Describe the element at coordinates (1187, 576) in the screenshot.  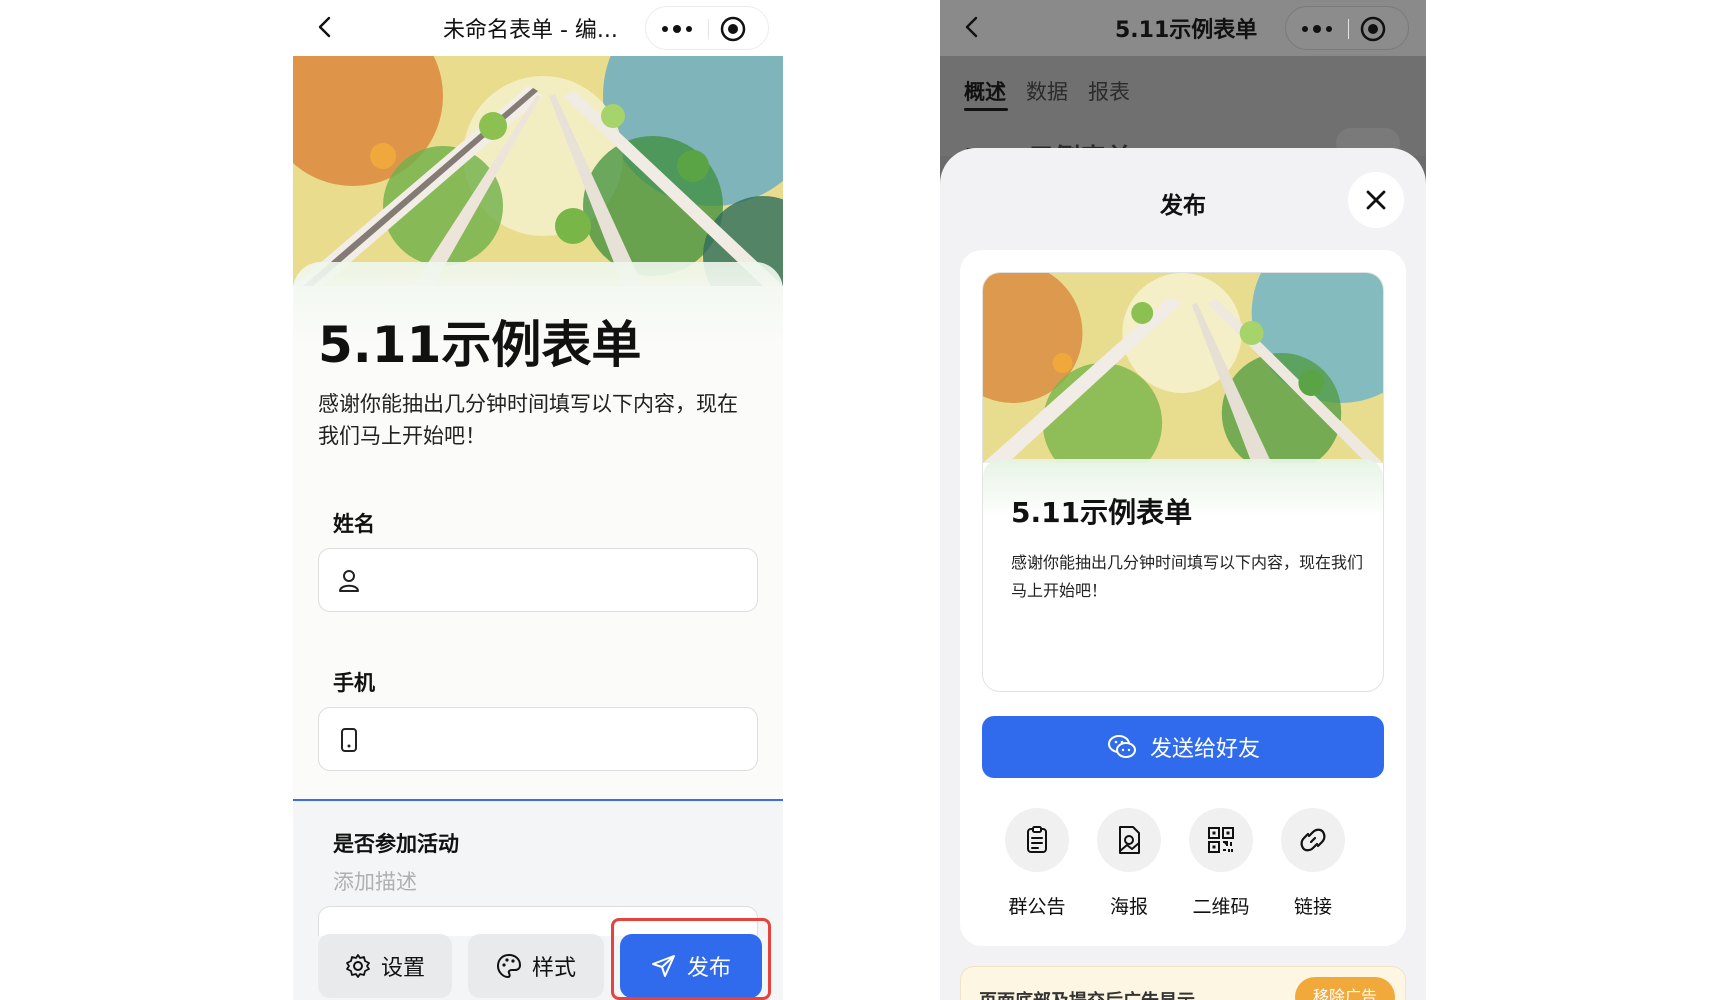
I see `preview-description: 感谢你能抽出几分钟时间填写以下内容，现在我们马上开始吧！` at that location.